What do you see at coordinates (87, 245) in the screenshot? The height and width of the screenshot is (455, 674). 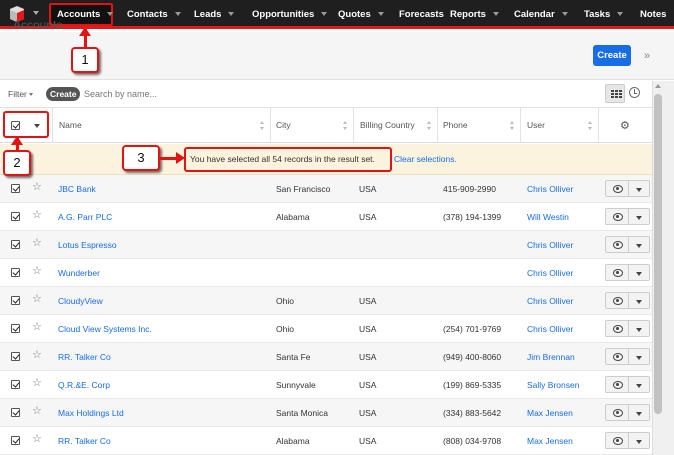 I see `account-name-link: Lotus Espresso` at bounding box center [87, 245].